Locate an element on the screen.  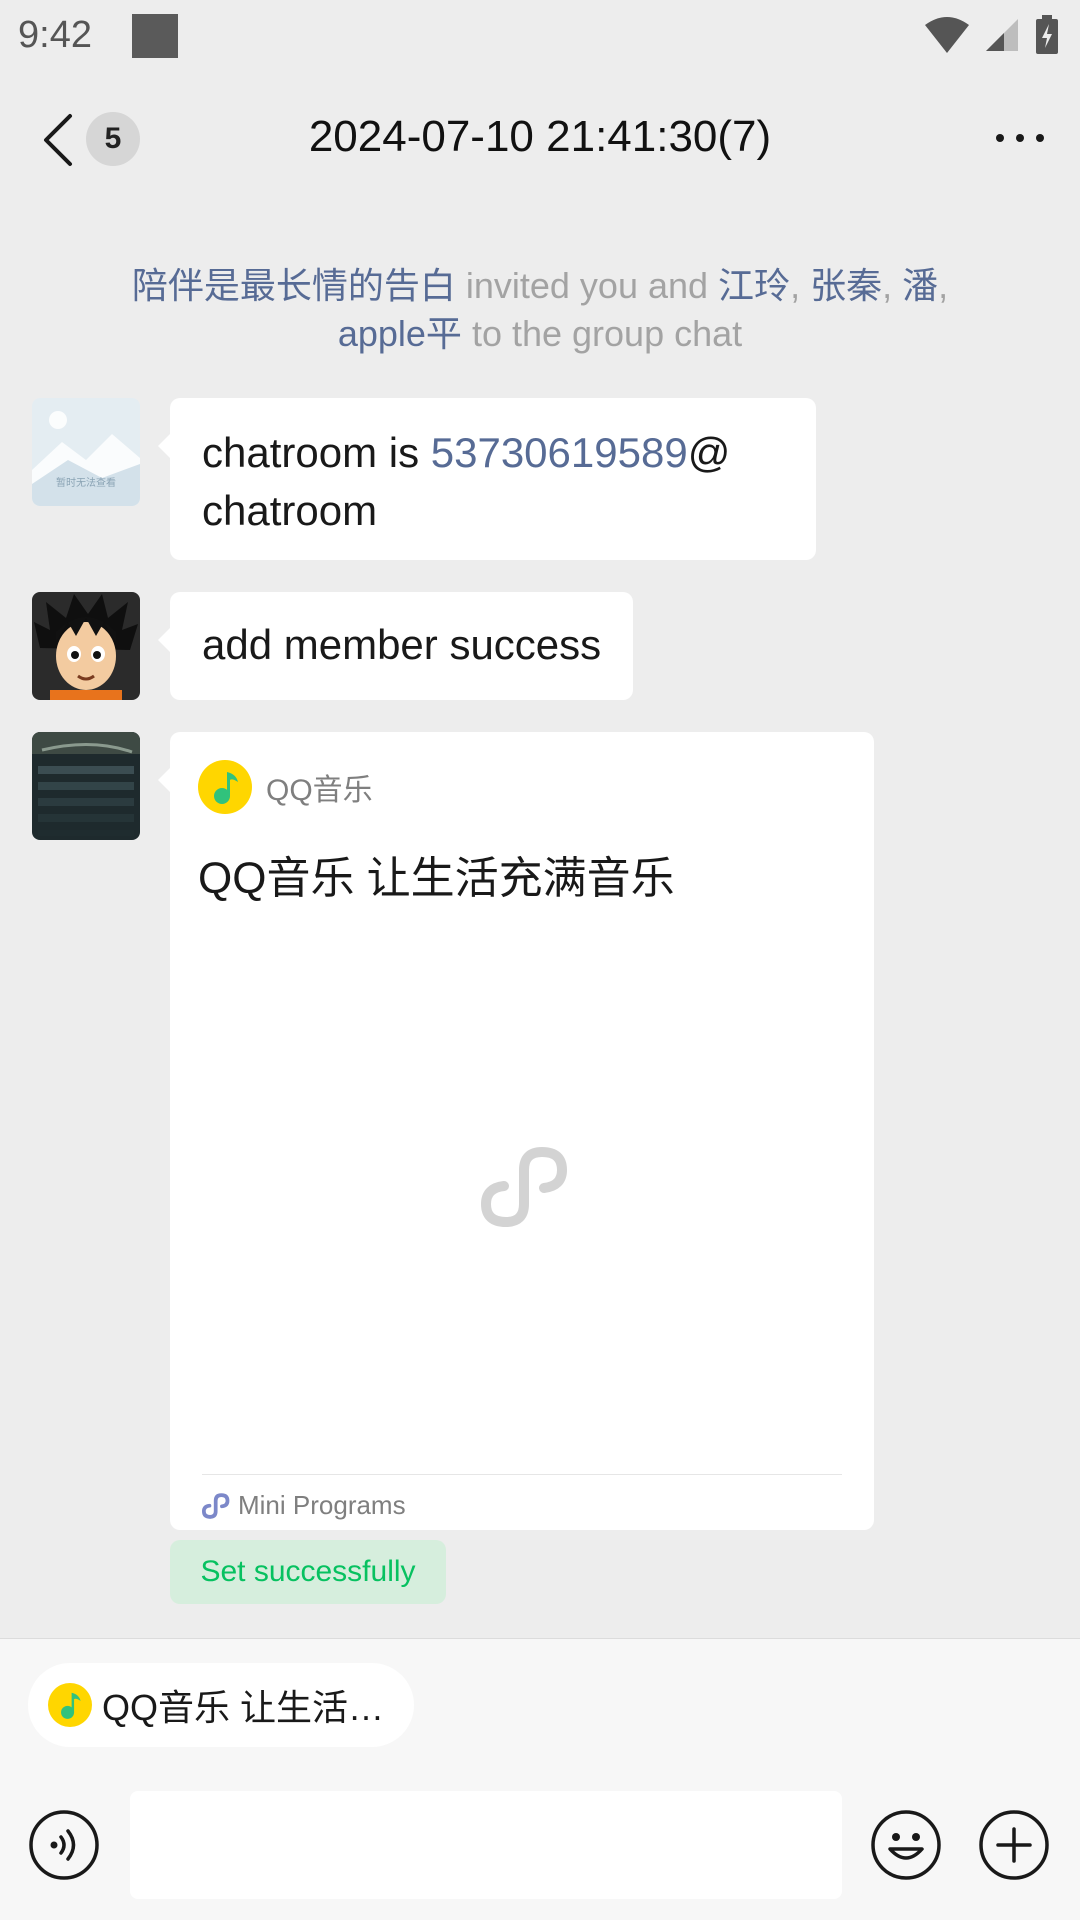
number-link: 53730619589 is located at coordinates (559, 452).